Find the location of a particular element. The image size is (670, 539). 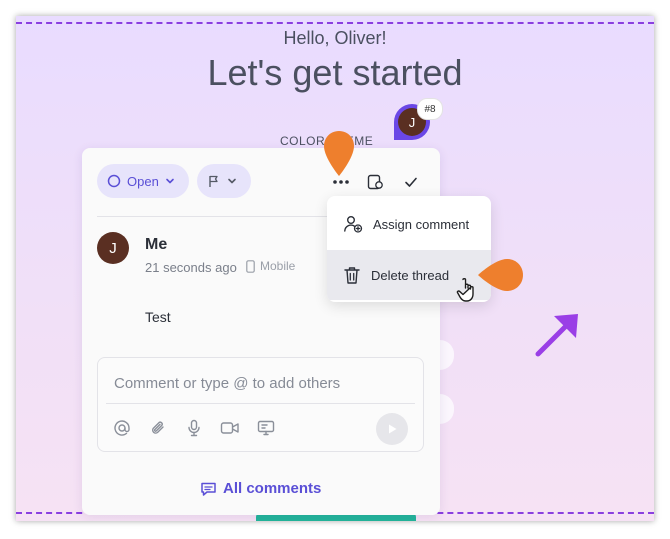

monitor-icon is located at coordinates (266, 428).